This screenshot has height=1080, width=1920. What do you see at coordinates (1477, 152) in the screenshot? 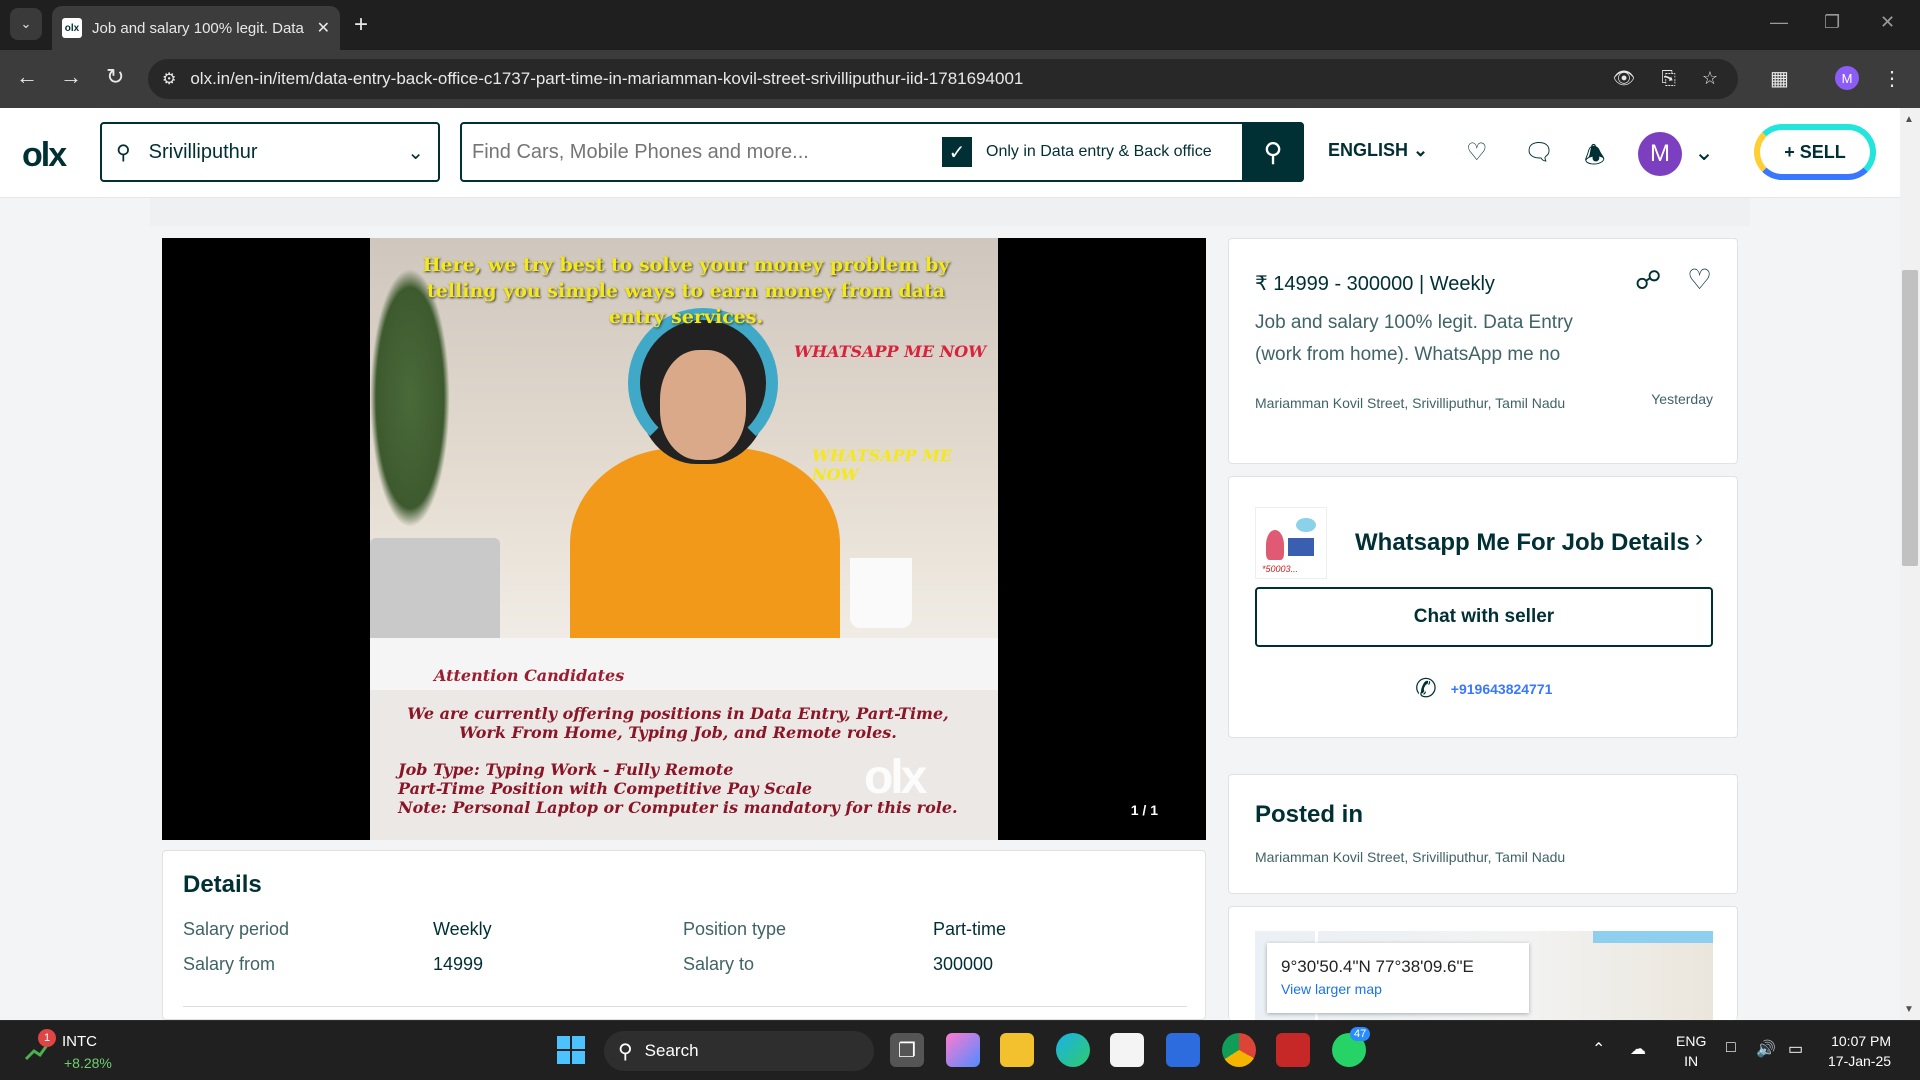
I see `heart-icon: ♡` at bounding box center [1477, 152].